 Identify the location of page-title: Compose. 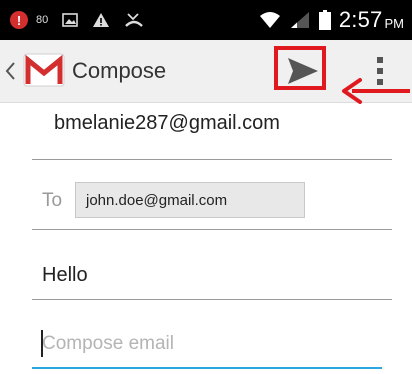
(119, 70).